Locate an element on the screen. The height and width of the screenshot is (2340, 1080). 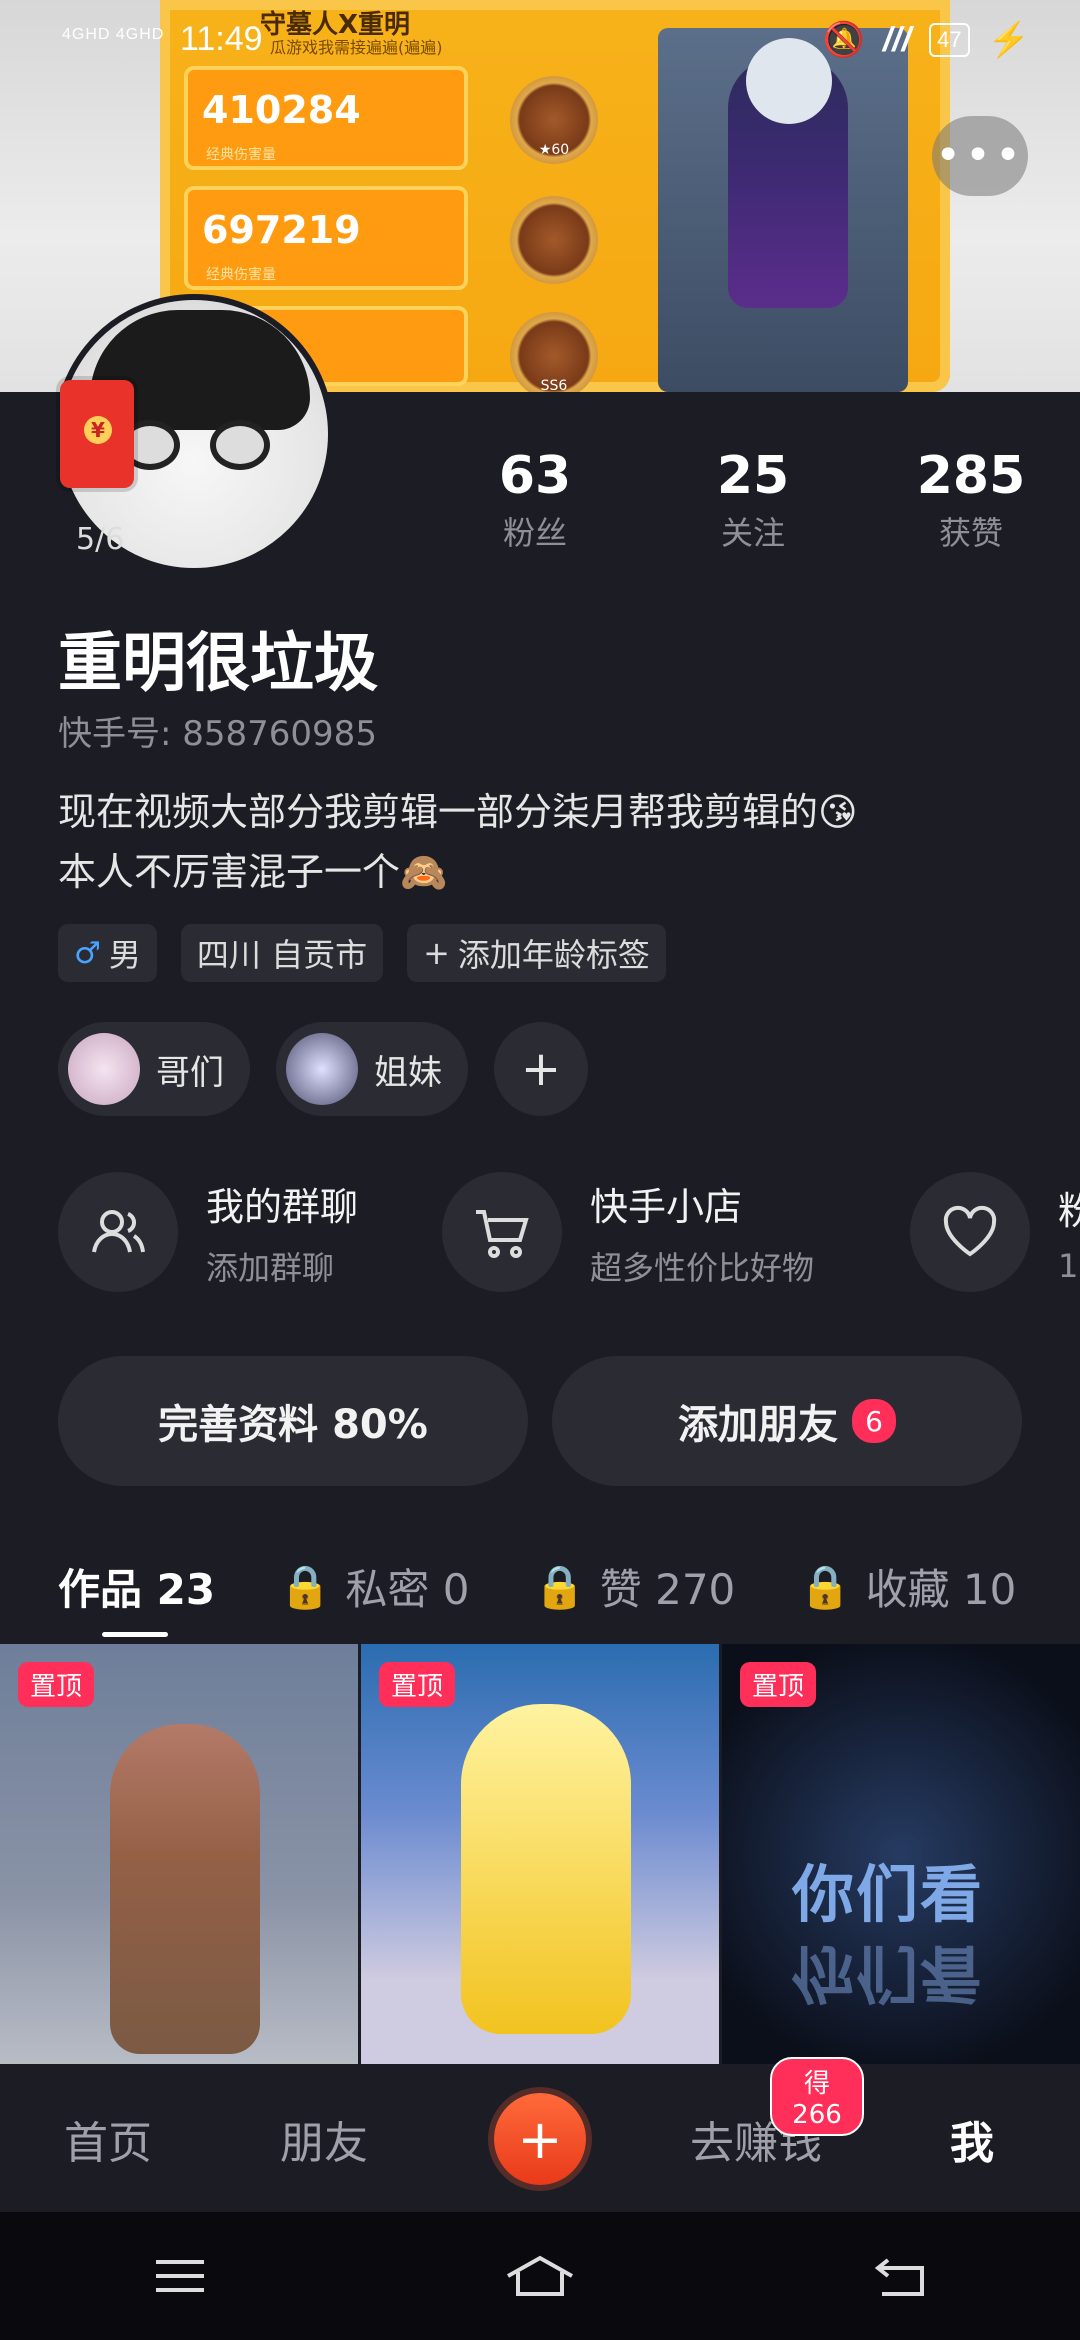
stat-likes: 285 获赞 is located at coordinates (971, 500).